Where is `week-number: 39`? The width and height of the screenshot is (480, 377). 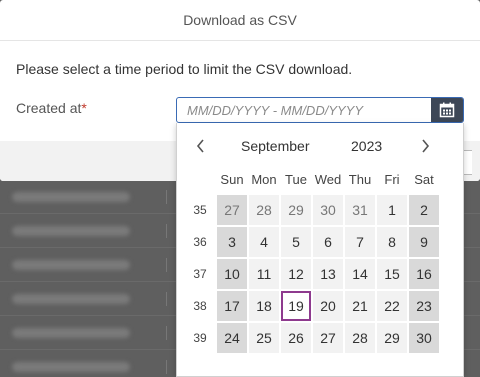
week-number: 39 is located at coordinates (200, 338).